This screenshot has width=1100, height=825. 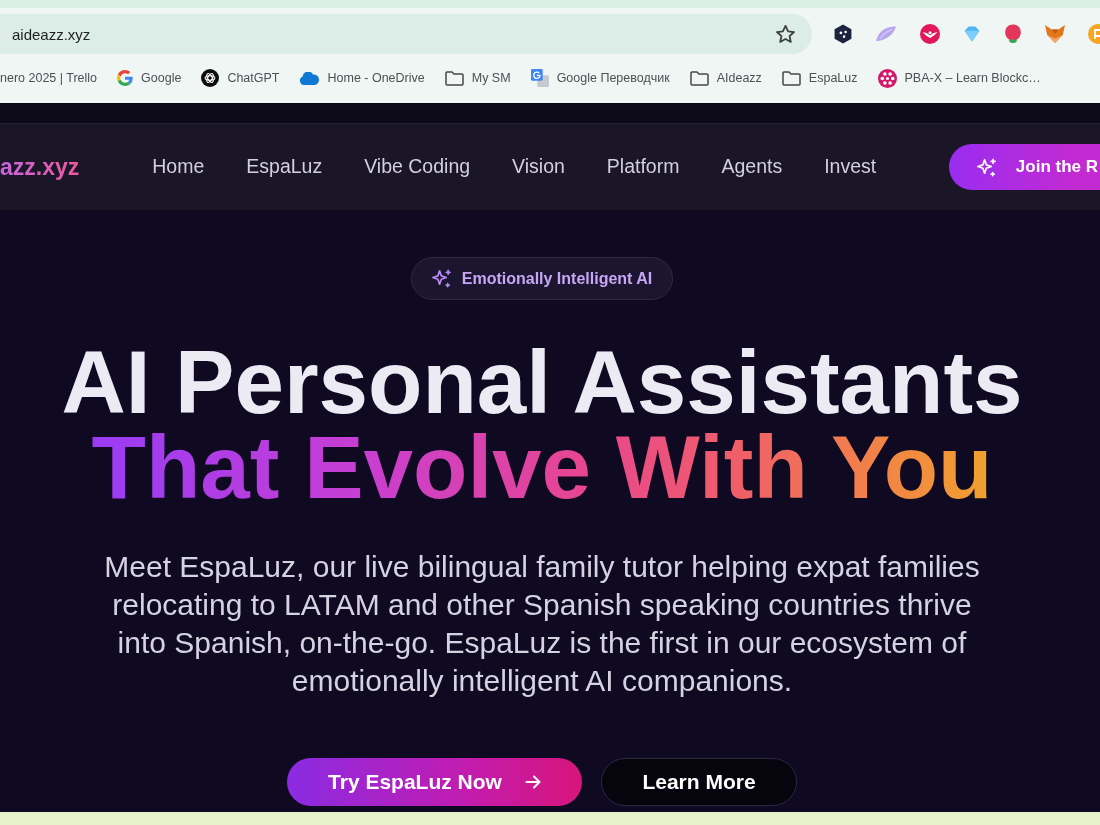 I want to click on nav-link: Vision, so click(x=538, y=167).